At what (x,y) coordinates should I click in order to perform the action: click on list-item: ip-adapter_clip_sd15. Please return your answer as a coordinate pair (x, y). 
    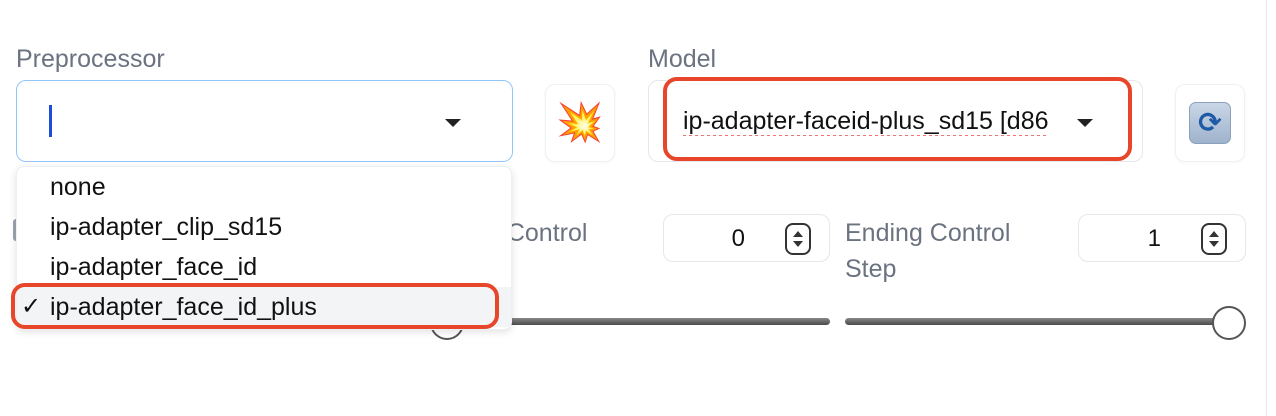
    Looking at the image, I should click on (264, 227).